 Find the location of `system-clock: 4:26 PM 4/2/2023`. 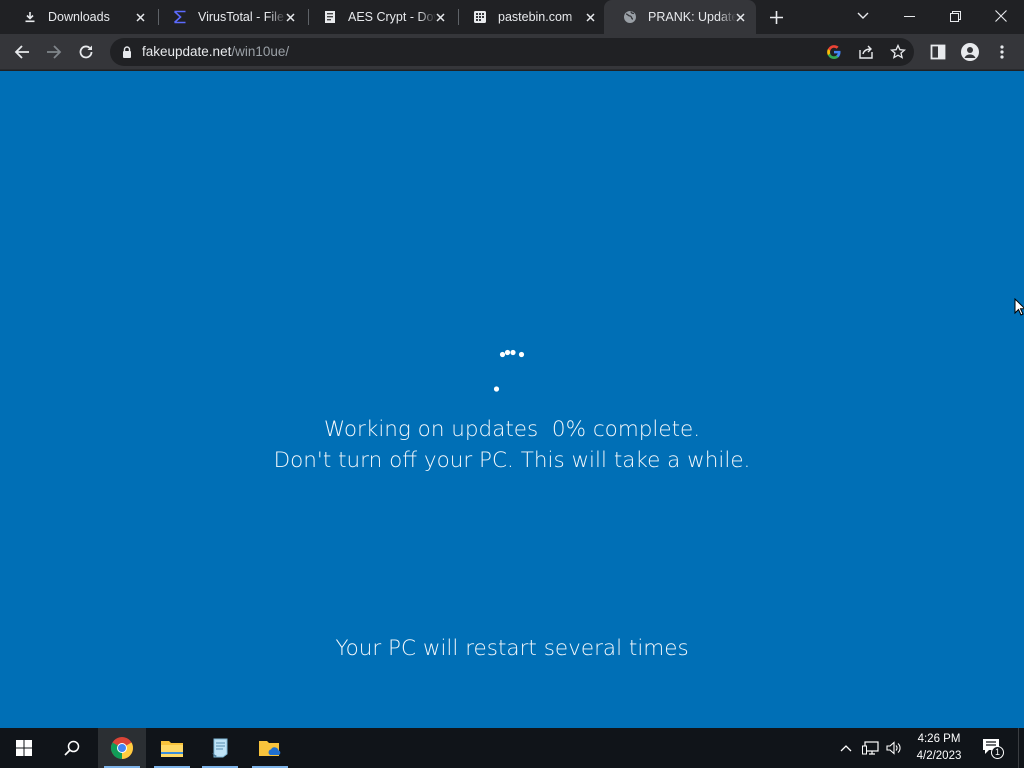

system-clock: 4:26 PM 4/2/2023 is located at coordinates (939, 748).